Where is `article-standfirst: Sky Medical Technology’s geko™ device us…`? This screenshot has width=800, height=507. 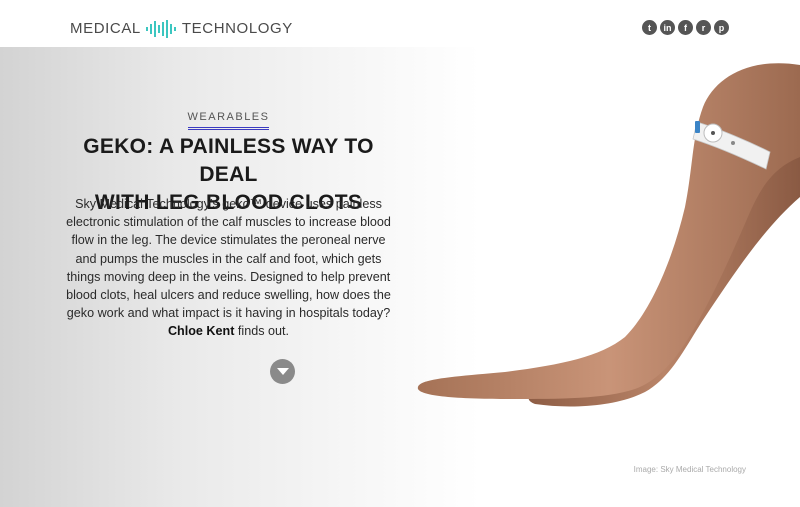 article-standfirst: Sky Medical Technology’s geko™ device us… is located at coordinates (228, 268).